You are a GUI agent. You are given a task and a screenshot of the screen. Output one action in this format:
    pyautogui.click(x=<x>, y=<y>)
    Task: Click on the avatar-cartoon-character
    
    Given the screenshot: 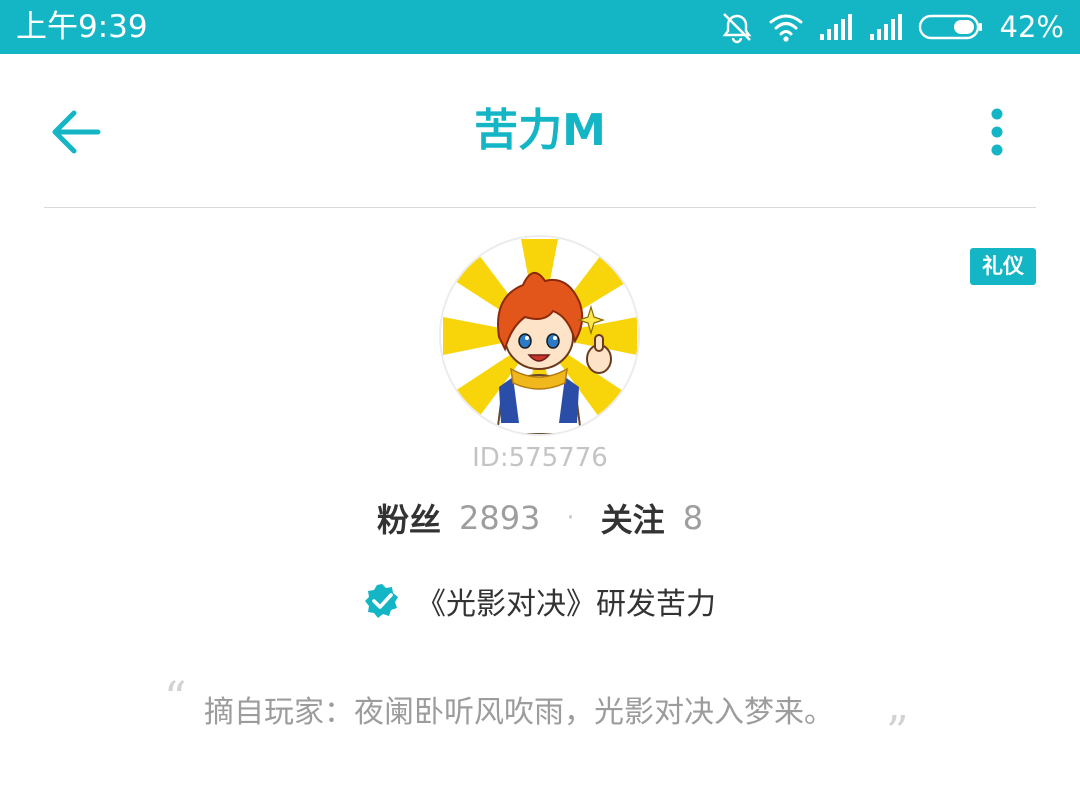 What is the action you would take?
    pyautogui.click(x=539, y=335)
    